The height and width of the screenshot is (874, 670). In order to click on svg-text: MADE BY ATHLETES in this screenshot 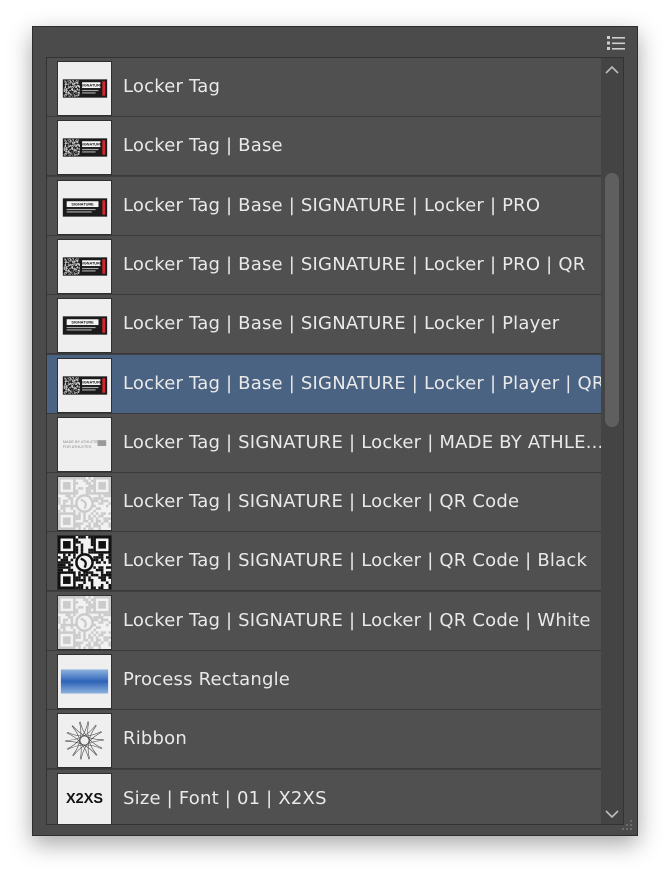, I will do `click(82, 442)`.